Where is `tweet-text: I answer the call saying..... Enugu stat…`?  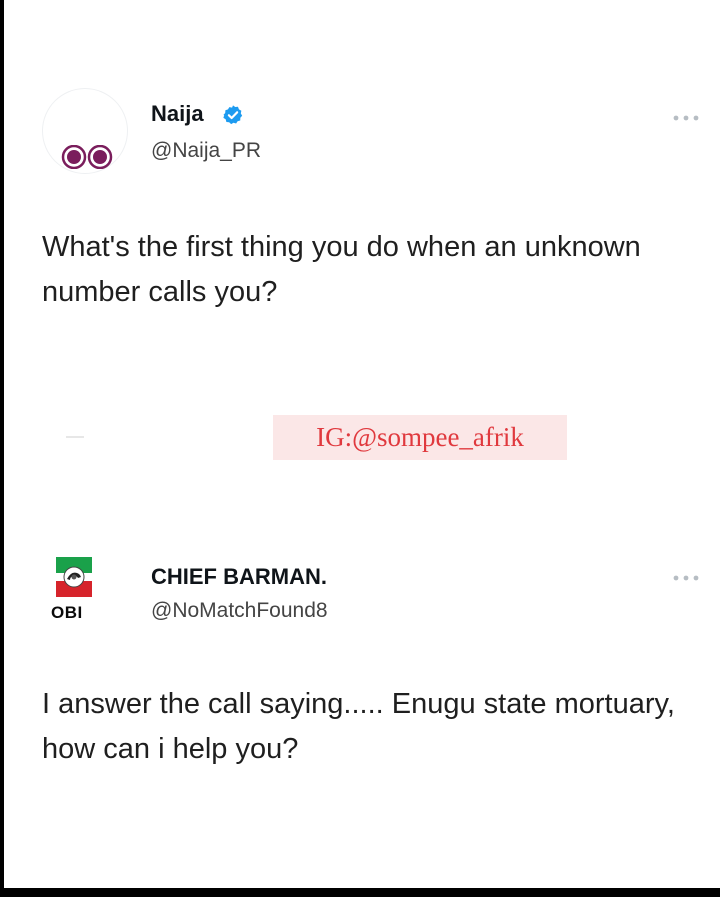
tweet-text: I answer the call saying..... Enugu stat… is located at coordinates (358, 726).